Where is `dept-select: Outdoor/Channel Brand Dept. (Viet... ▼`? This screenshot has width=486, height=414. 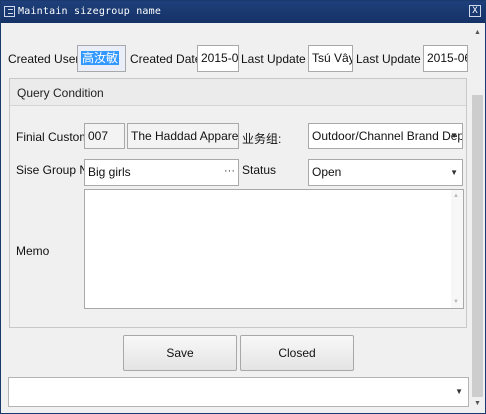 dept-select: Outdoor/Channel Brand Dept. (Viet... ▼ is located at coordinates (385, 136).